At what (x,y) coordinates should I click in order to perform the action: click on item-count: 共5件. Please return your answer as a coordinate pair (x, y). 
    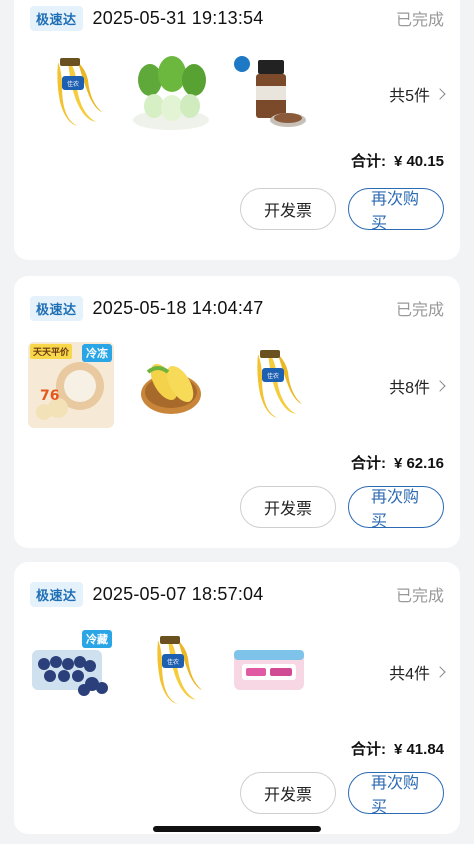
    Looking at the image, I should click on (417, 94).